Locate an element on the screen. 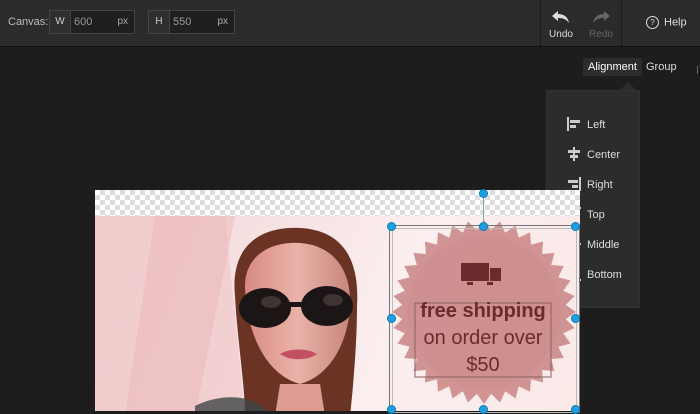 The width and height of the screenshot is (700, 414). resize-handle-top-left is located at coordinates (391, 226).